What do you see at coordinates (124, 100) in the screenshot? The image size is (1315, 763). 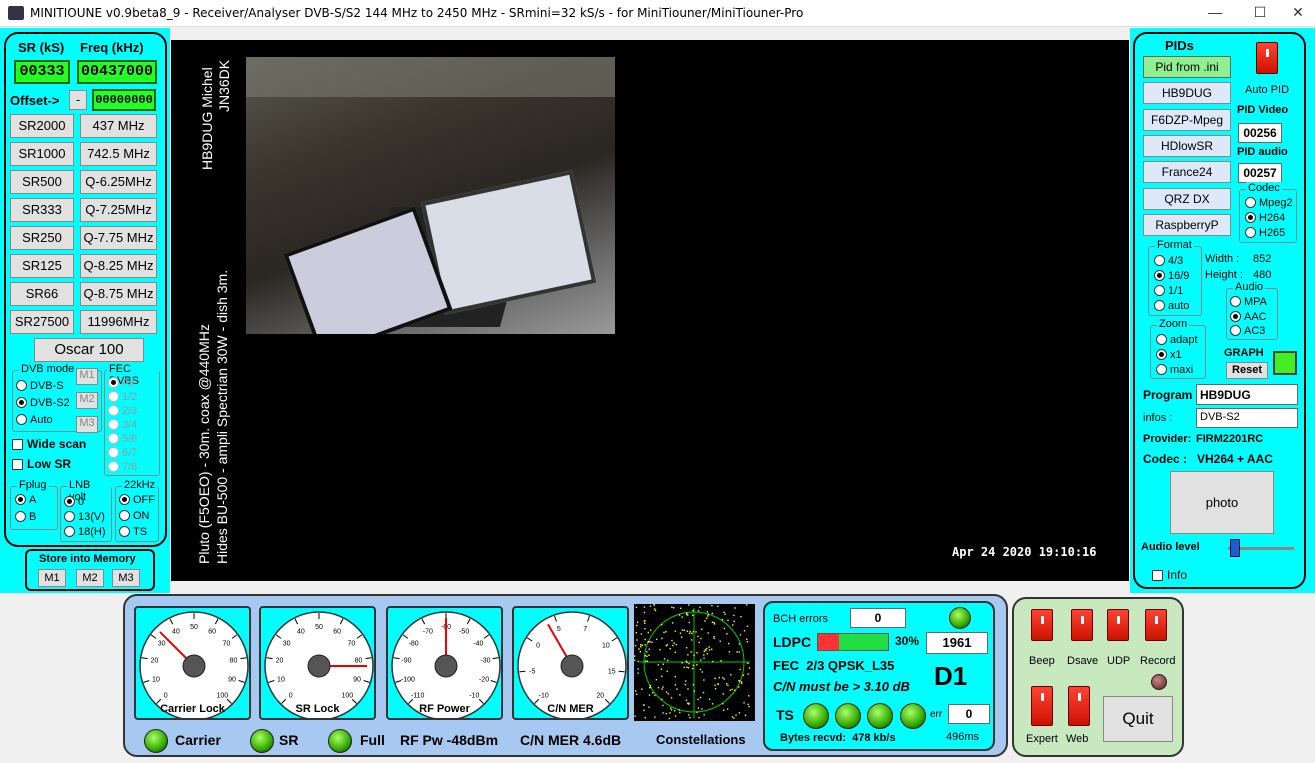 I see `offset-display: 00000000` at bounding box center [124, 100].